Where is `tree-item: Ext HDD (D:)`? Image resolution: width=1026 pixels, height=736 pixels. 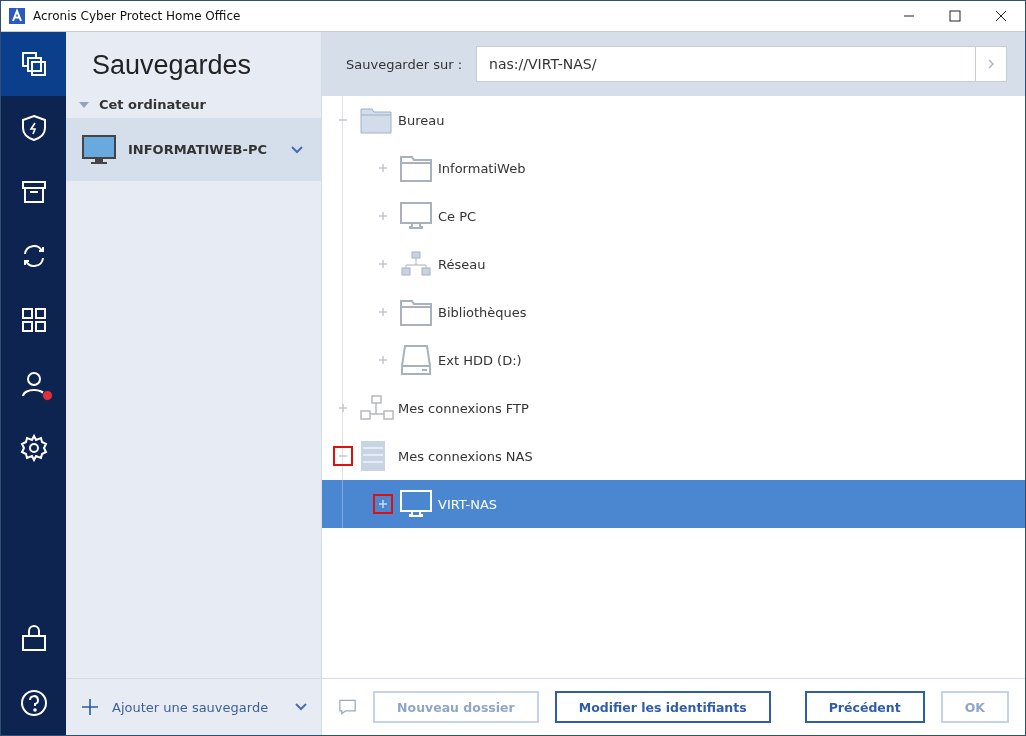
tree-item: Ext HDD (D:) is located at coordinates (673, 360).